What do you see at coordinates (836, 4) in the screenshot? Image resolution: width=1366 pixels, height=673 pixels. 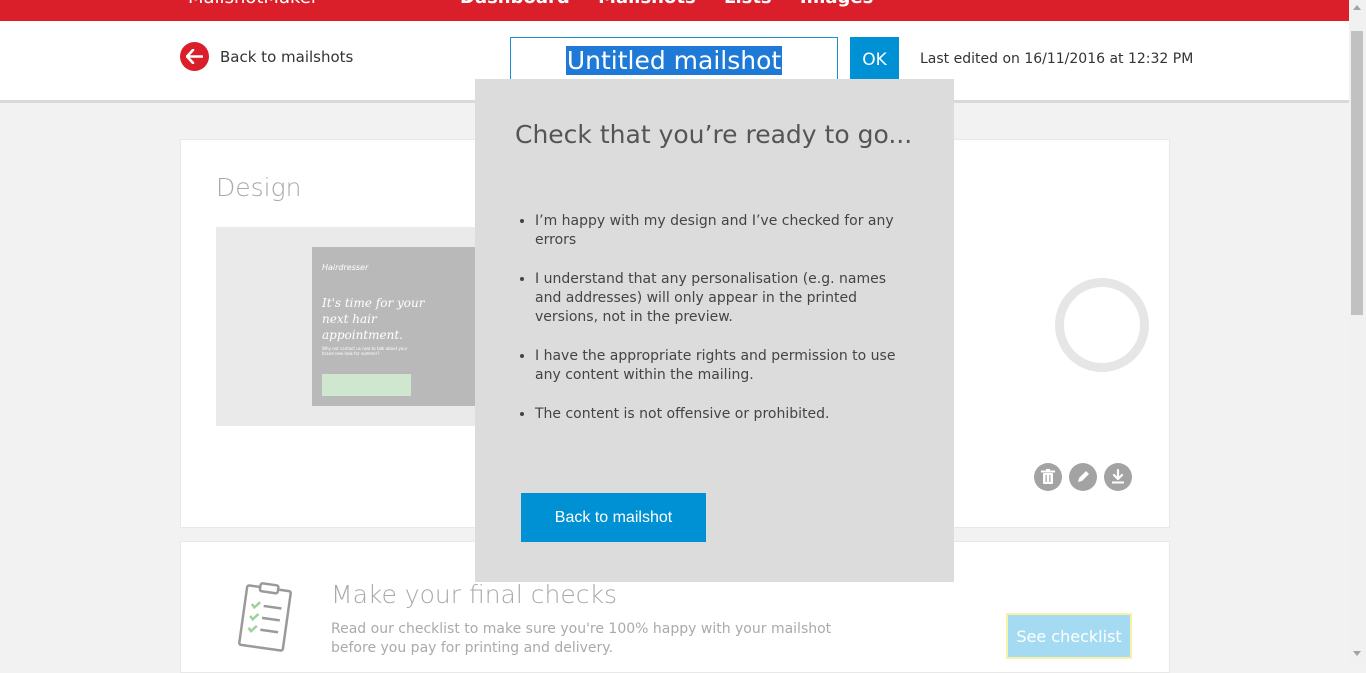 I see `nav-link-images: Images` at bounding box center [836, 4].